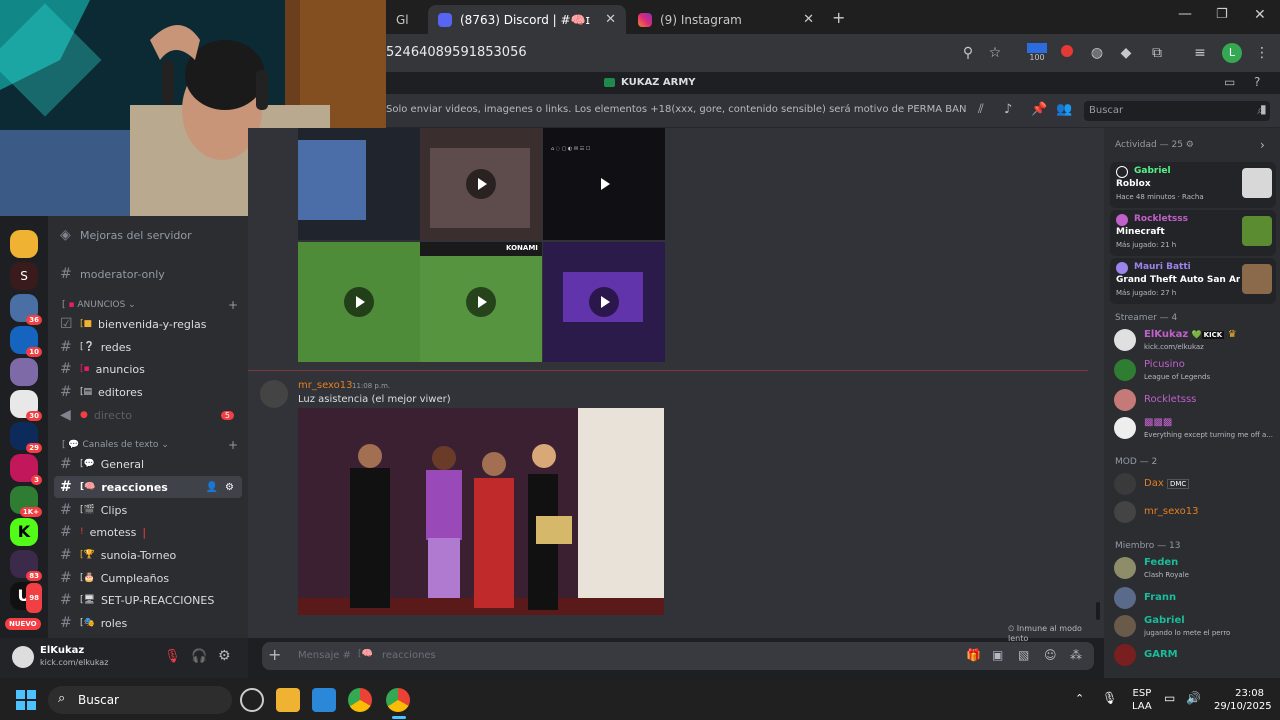 The width and height of the screenshot is (1280, 720). What do you see at coordinates (1097, 53) in the screenshot?
I see `globe-extension-icon: ◍` at bounding box center [1097, 53].